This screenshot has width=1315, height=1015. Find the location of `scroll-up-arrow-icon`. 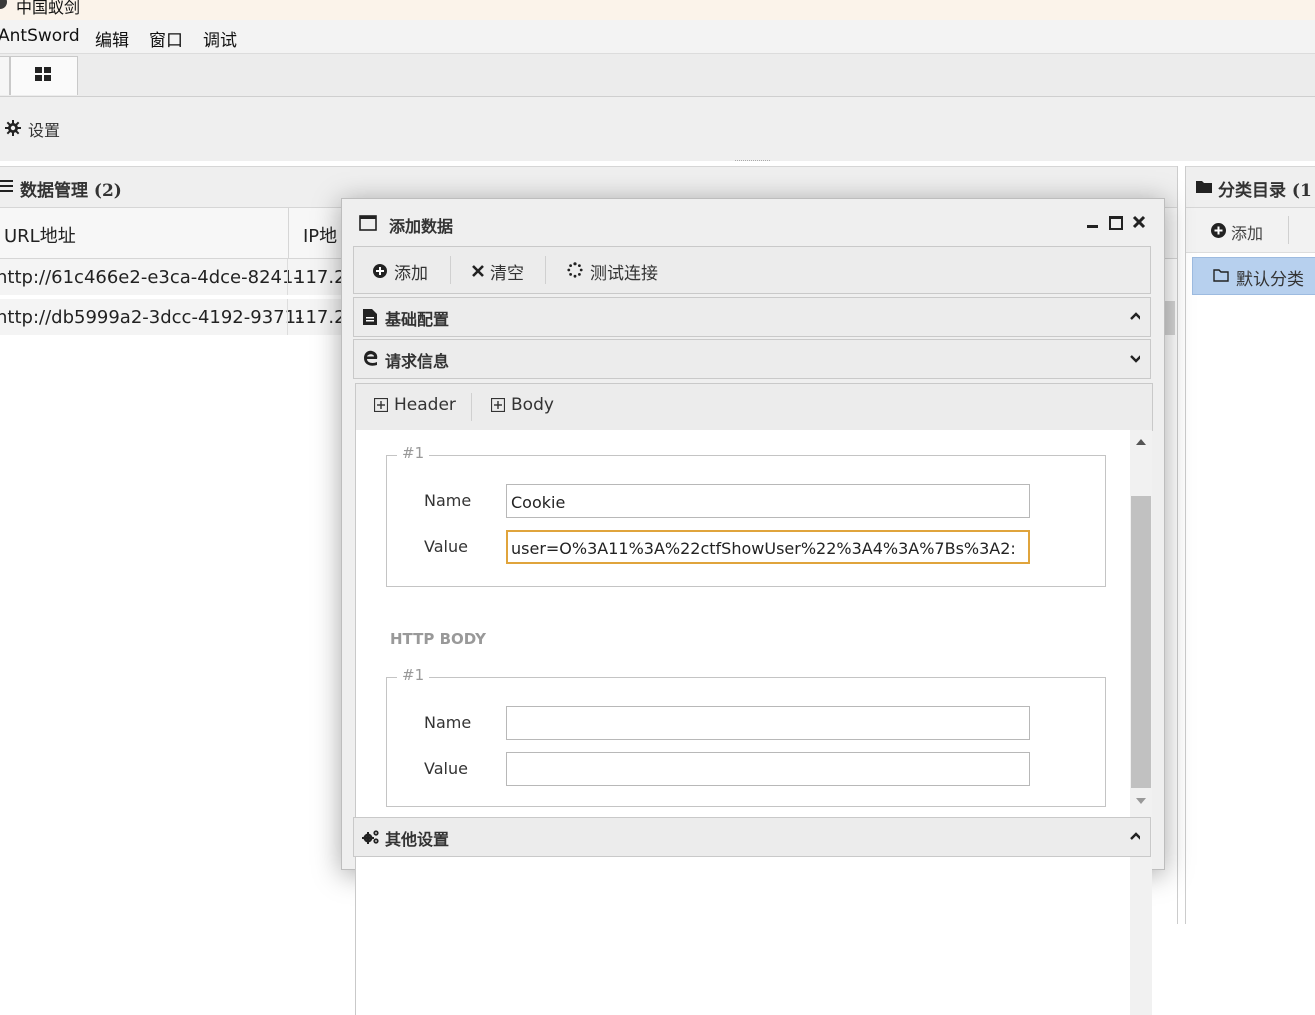

scroll-up-arrow-icon is located at coordinates (1141, 441).